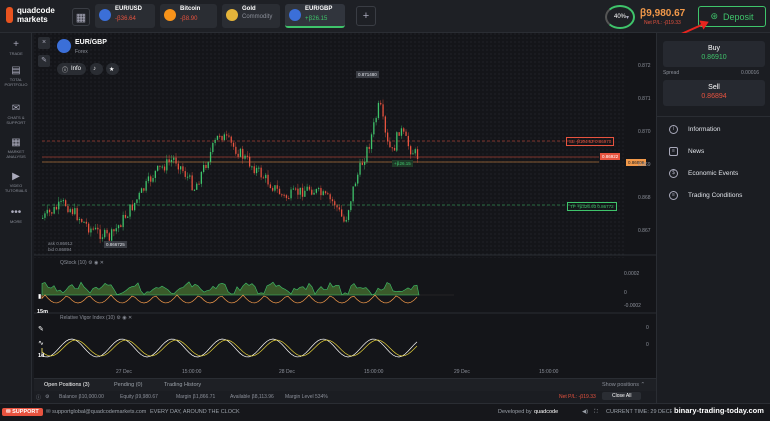 The image size is (770, 421). What do you see at coordinates (592, 206) in the screenshot?
I see `take-profit-label: TP +ꞵ326.93 0.86772` at bounding box center [592, 206].